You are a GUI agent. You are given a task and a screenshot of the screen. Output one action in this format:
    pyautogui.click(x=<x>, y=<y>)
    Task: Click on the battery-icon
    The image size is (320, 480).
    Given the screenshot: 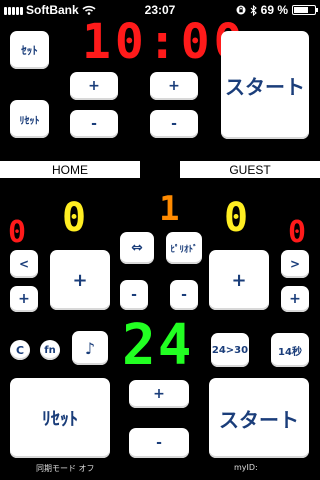 What is the action you would take?
    pyautogui.click(x=305, y=10)
    